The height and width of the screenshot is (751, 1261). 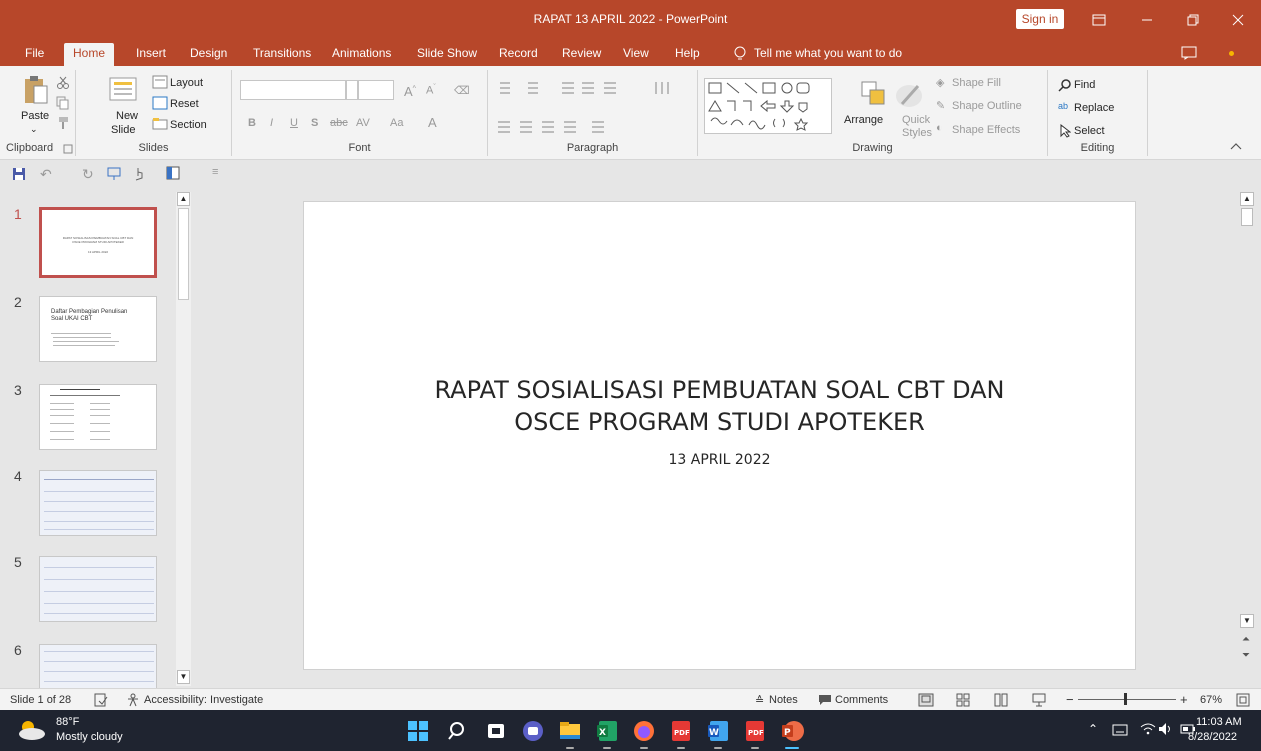 I want to click on weather-cloud-icon, so click(x=31, y=730).